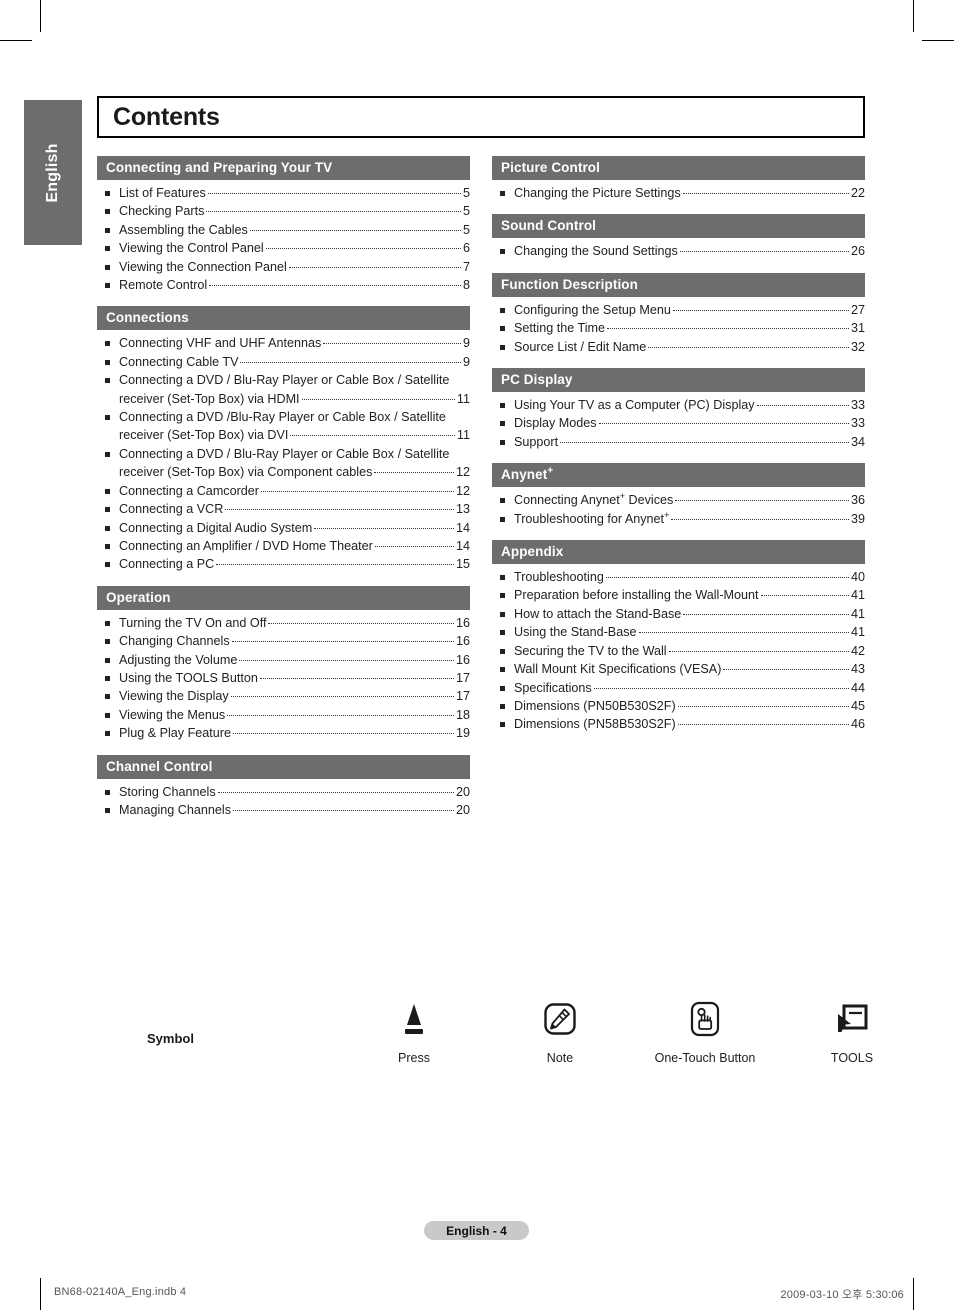 The height and width of the screenshot is (1310, 954). I want to click on toc-entry-text-cont: receiver (Set-Top Box) via HDMI, so click(209, 398).